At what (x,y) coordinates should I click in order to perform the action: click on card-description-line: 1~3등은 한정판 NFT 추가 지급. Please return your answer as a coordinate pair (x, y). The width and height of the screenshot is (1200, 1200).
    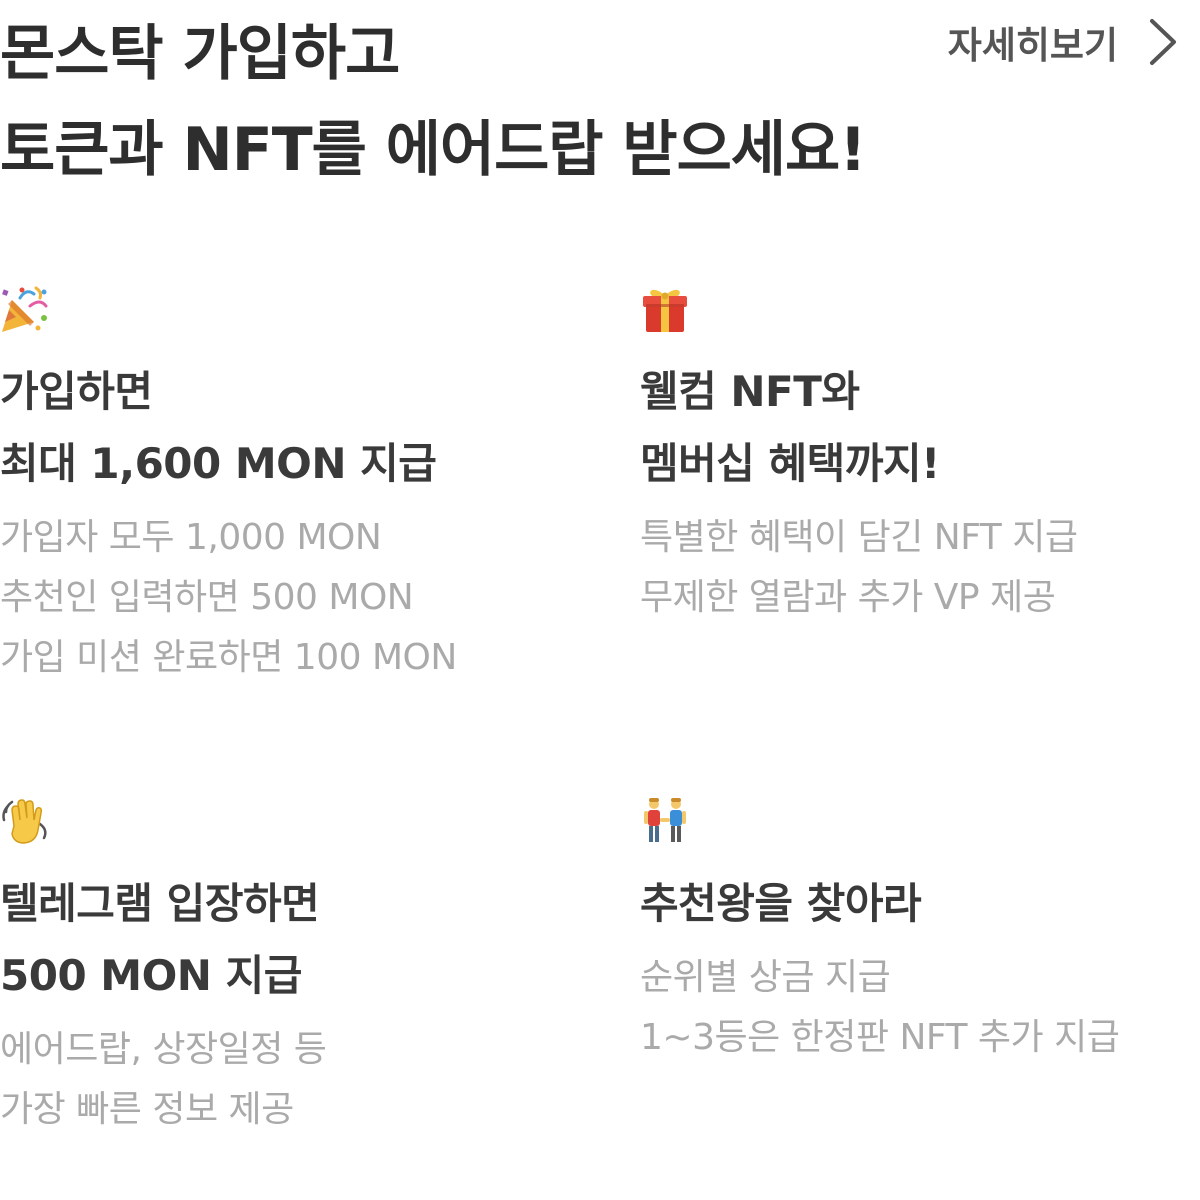
    Looking at the image, I should click on (880, 1037).